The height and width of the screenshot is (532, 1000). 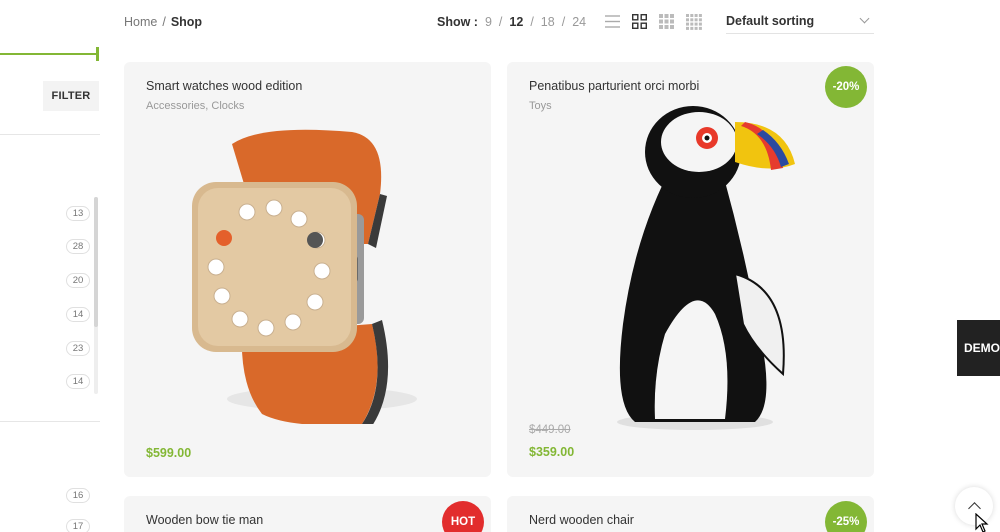 I want to click on product-price: $599.00, so click(x=169, y=453).